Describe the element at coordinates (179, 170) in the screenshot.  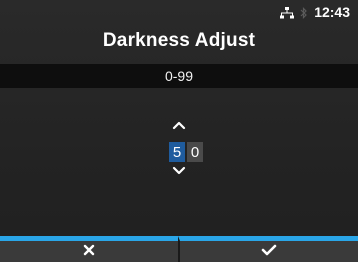
I see `chevron-down-icon` at that location.